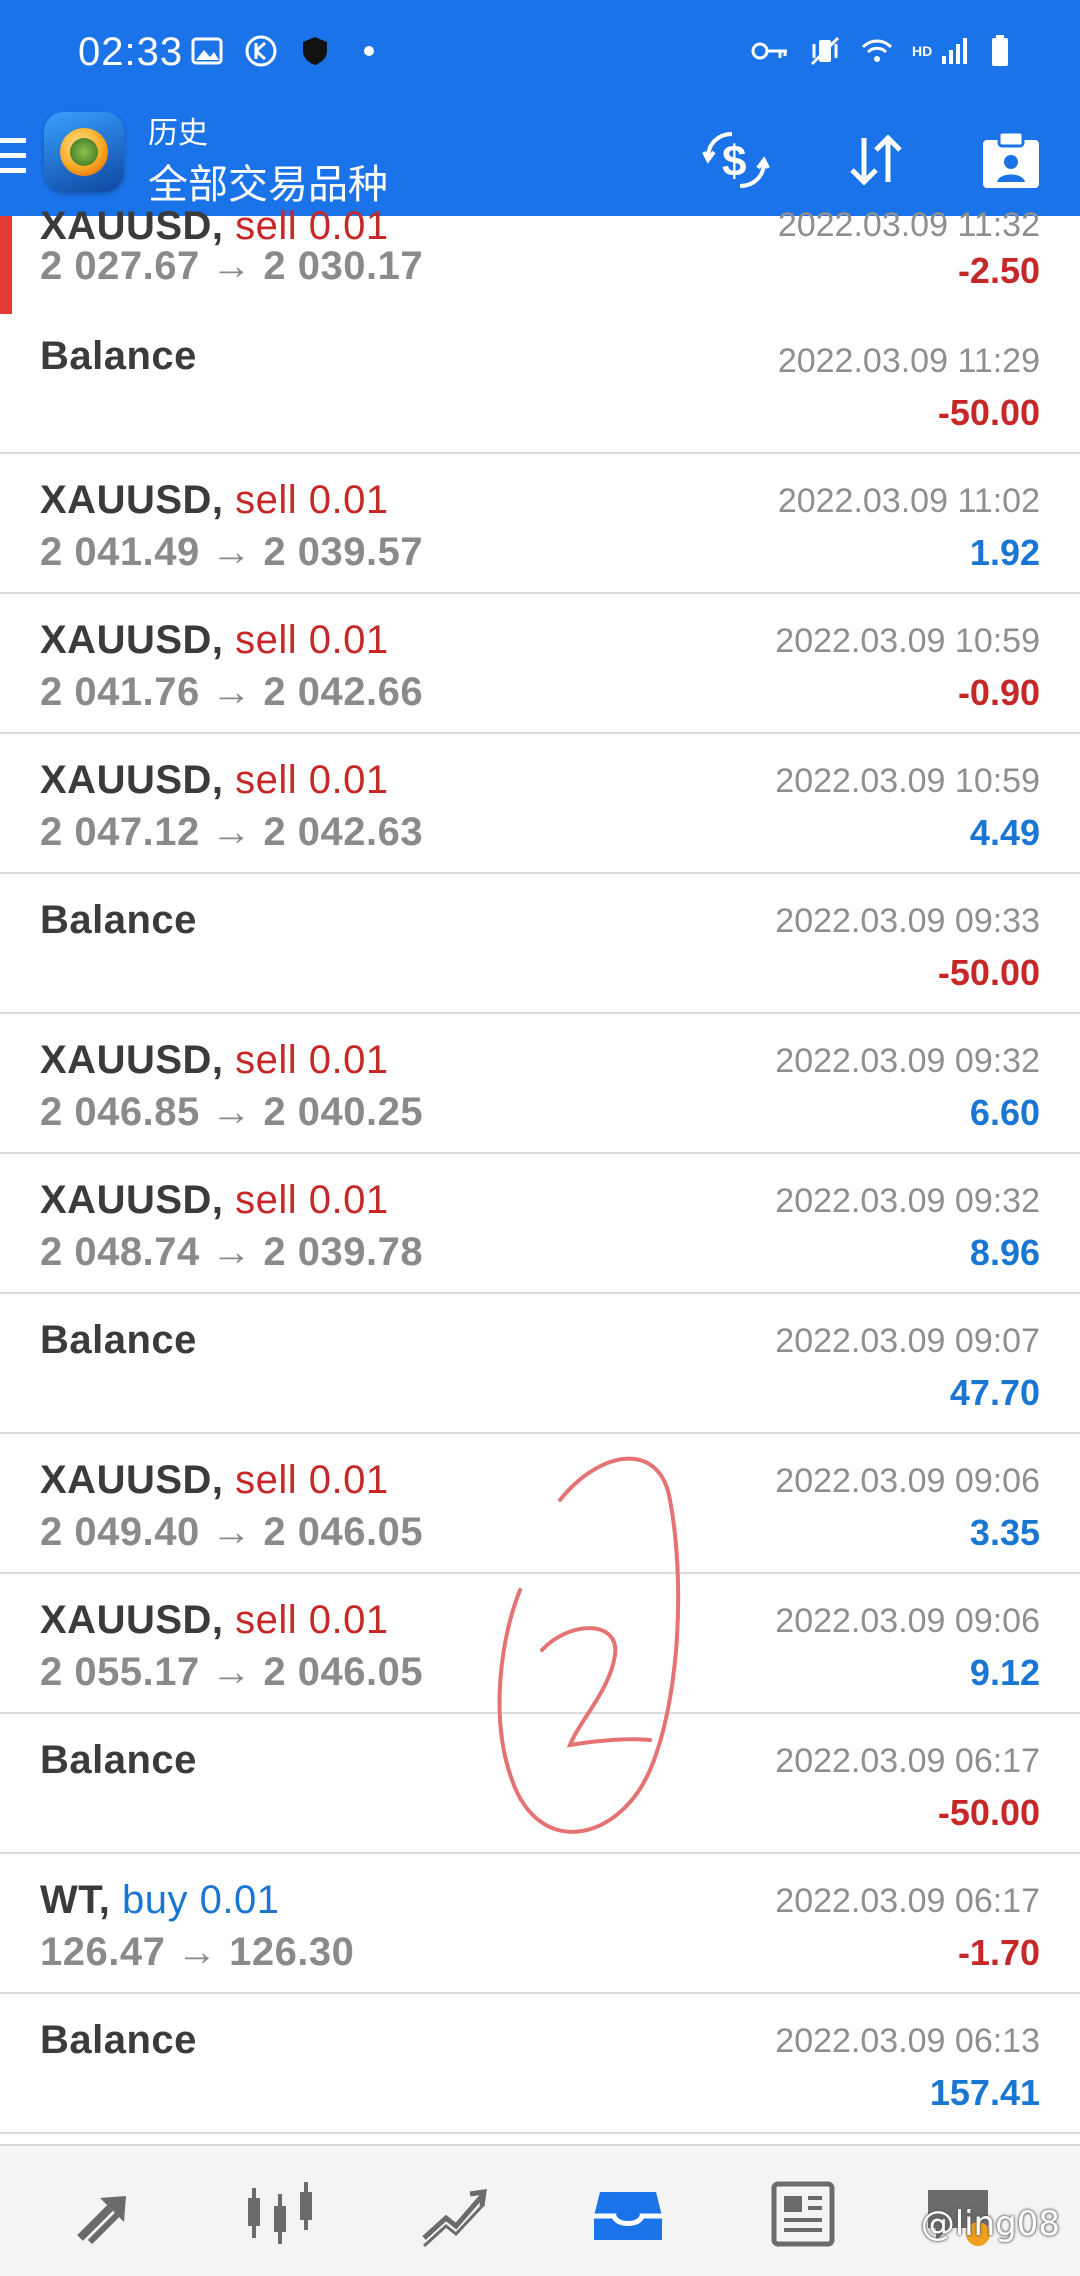 The height and width of the screenshot is (2276, 1080). What do you see at coordinates (769, 51) in the screenshot?
I see `key-icon` at bounding box center [769, 51].